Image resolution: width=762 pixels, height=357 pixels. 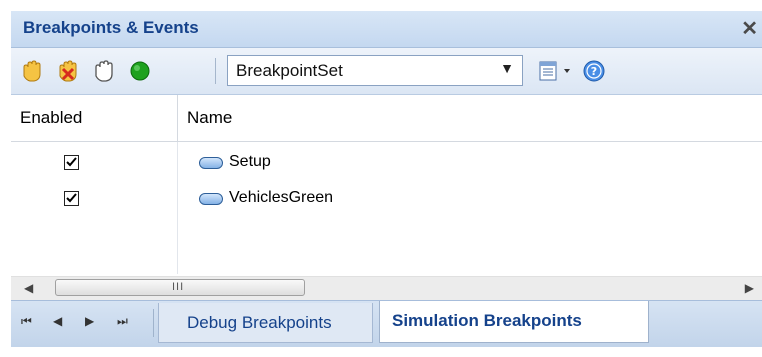 I want to click on help-icon: ?, so click(x=594, y=71).